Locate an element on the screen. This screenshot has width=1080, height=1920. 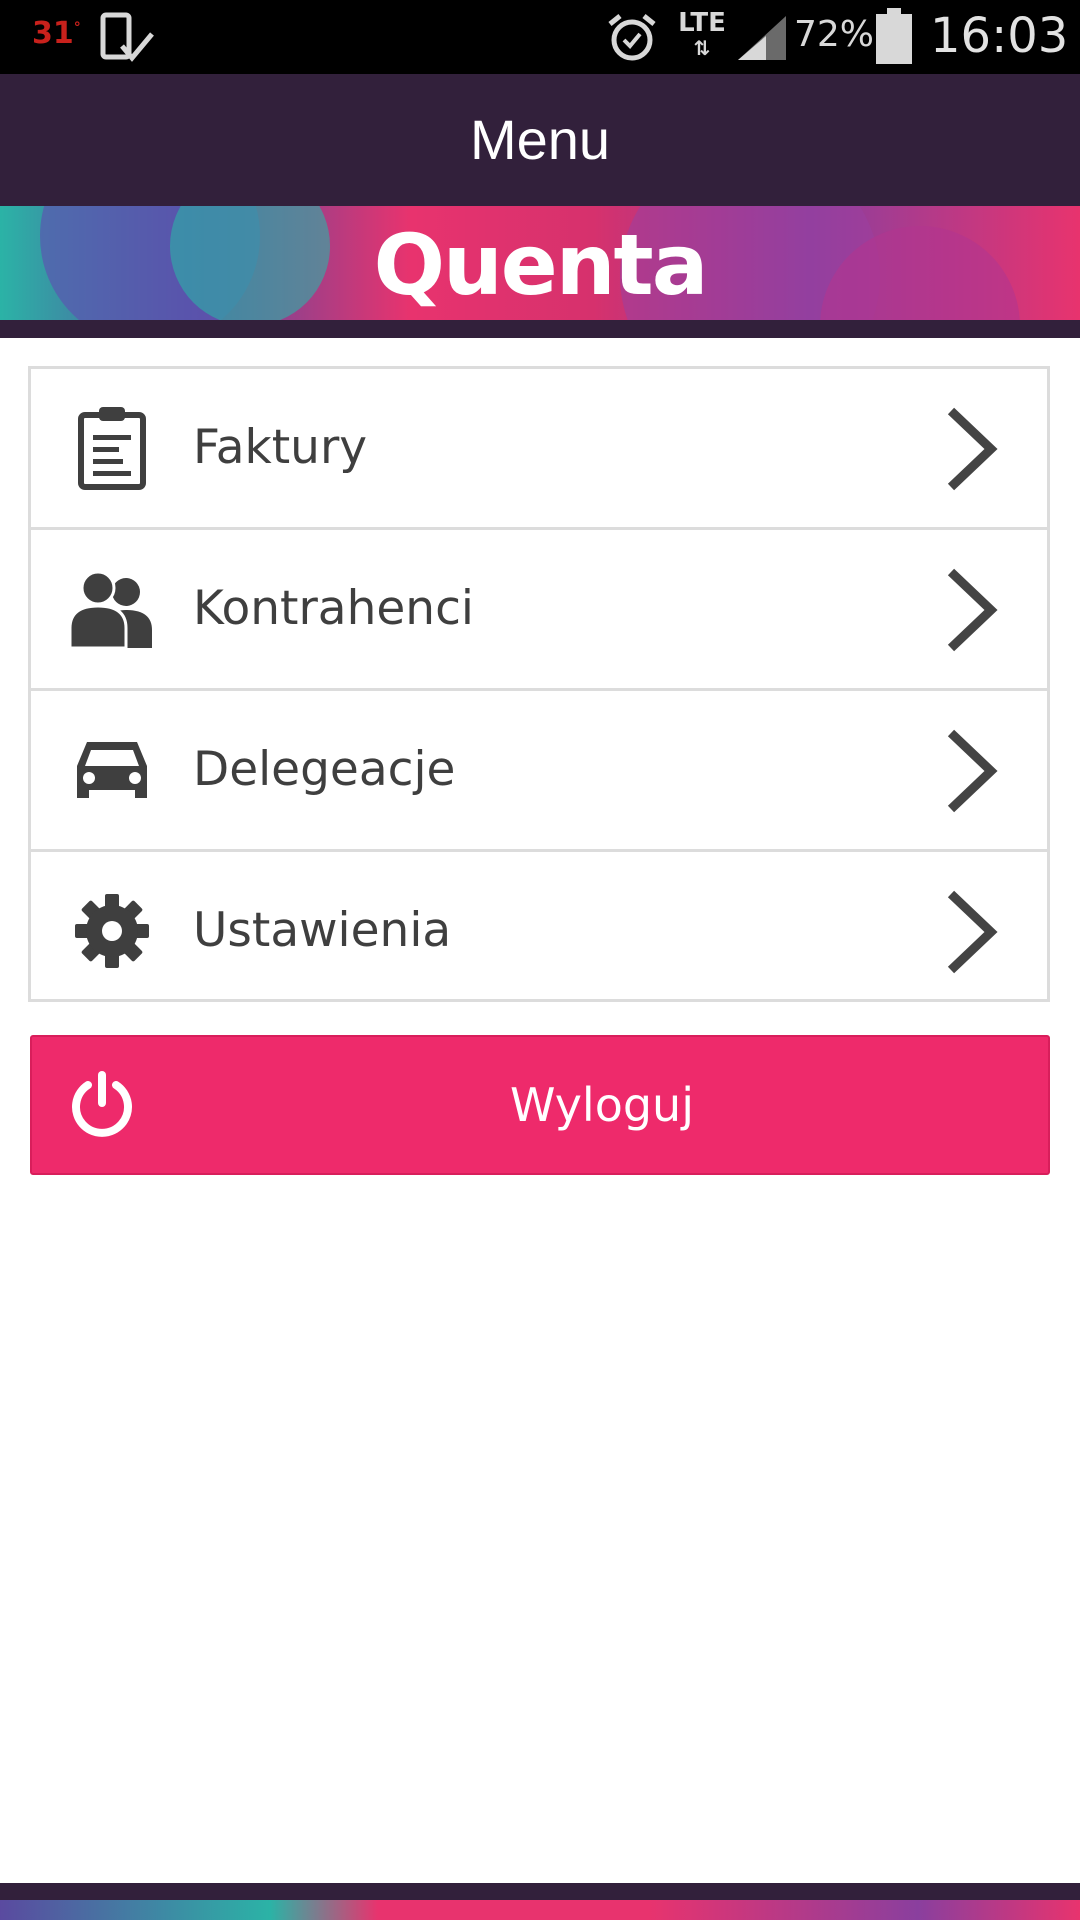
quenta-logo: Quenta is located at coordinates (541, 265).